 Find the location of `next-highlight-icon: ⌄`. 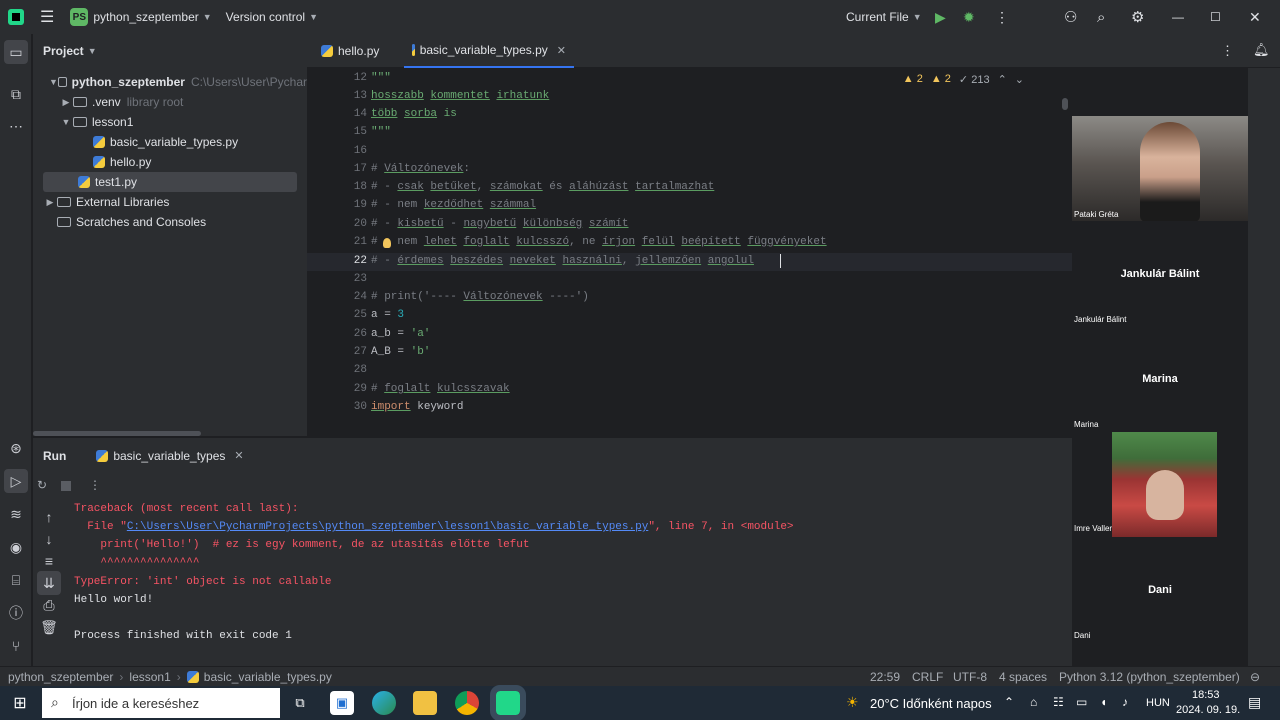

next-highlight-icon: ⌄ is located at coordinates (1019, 79).